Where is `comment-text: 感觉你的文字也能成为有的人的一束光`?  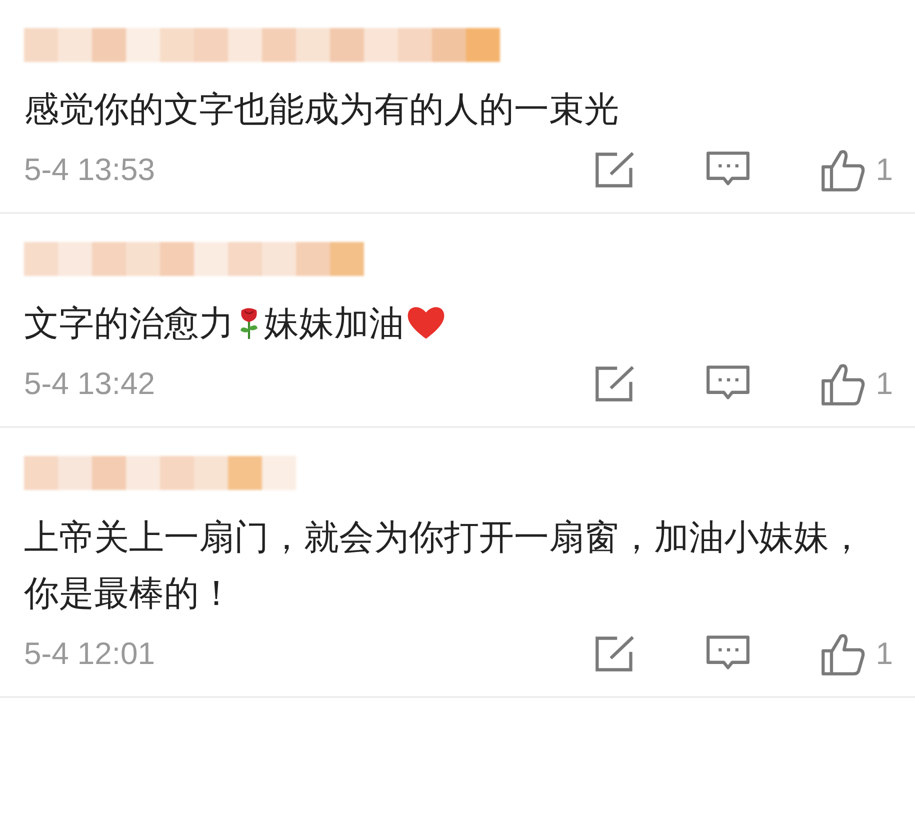
comment-text: 感觉你的文字也能成为有的人的一束光 is located at coordinates (322, 110).